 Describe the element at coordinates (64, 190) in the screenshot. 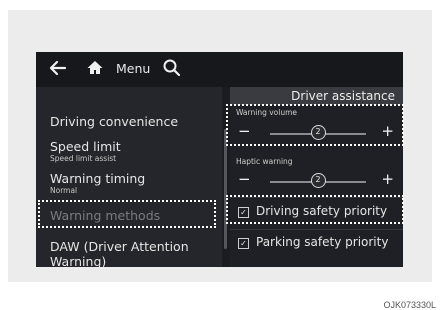

I see `menu-item-sublabel: Normal` at that location.